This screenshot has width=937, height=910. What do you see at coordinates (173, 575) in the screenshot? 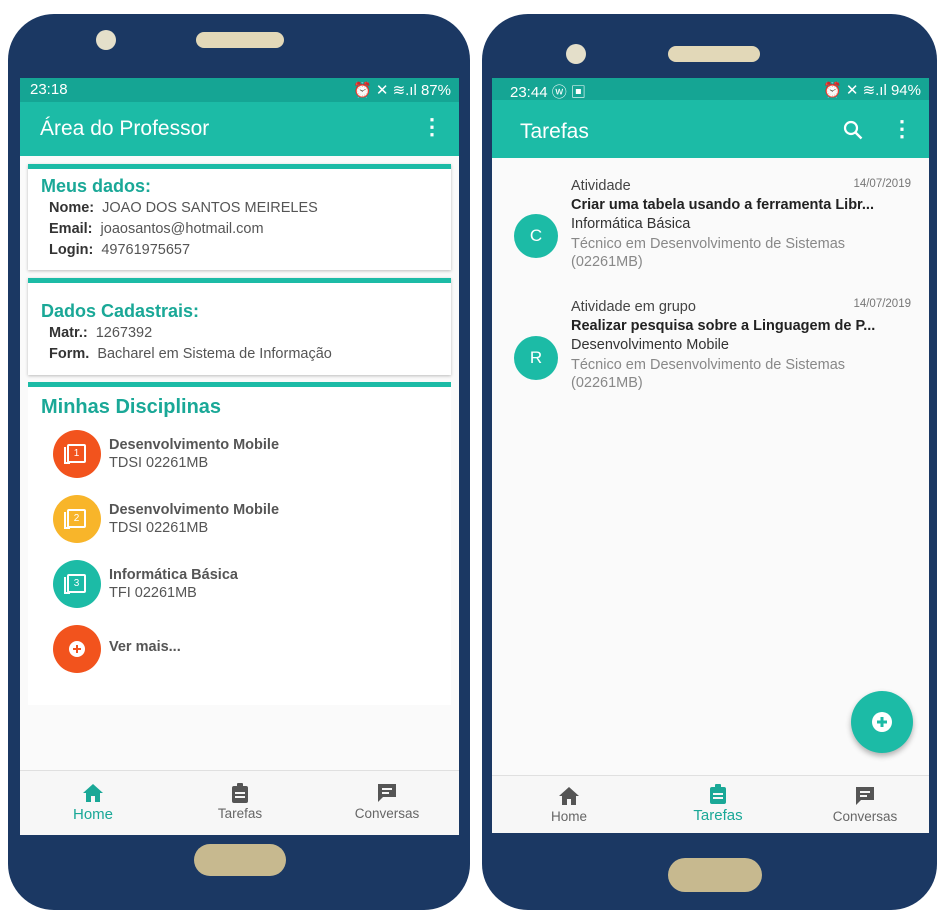
I see `disciplina-title: Informática Básica` at bounding box center [173, 575].